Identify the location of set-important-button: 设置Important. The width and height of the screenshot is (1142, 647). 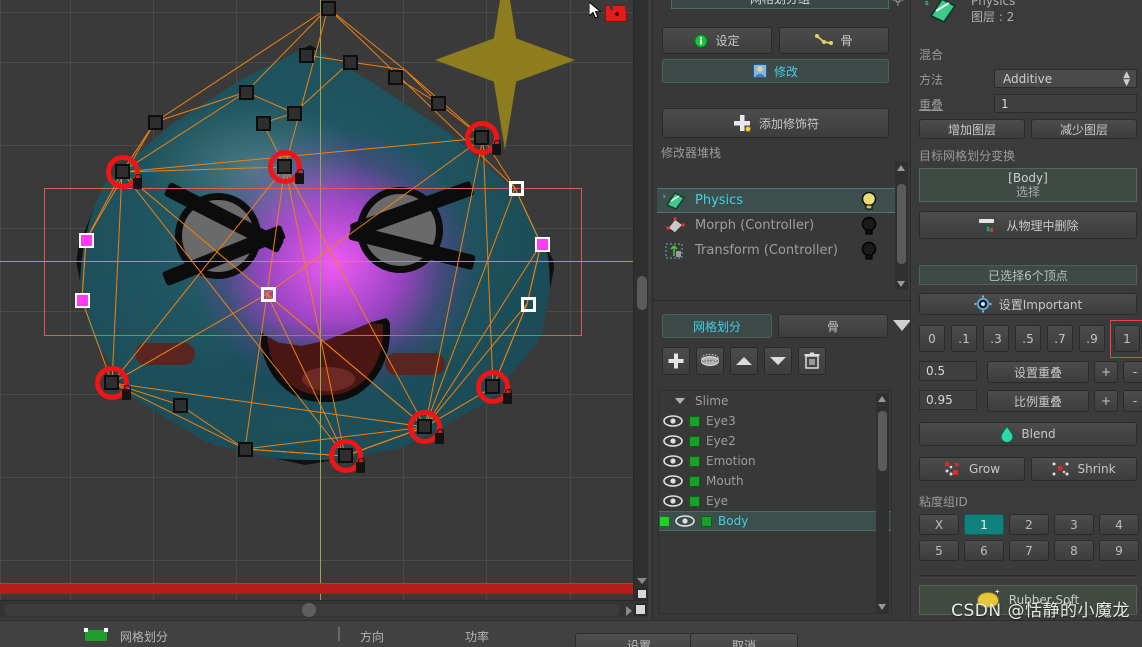
(1028, 304).